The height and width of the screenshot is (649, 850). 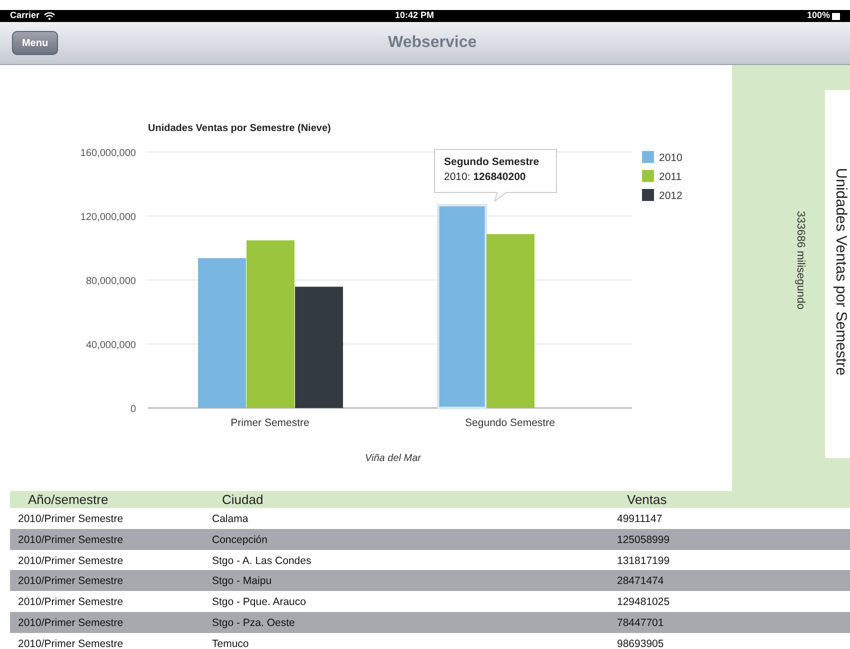 What do you see at coordinates (230, 519) in the screenshot?
I see `table-cell-text: Calama` at bounding box center [230, 519].